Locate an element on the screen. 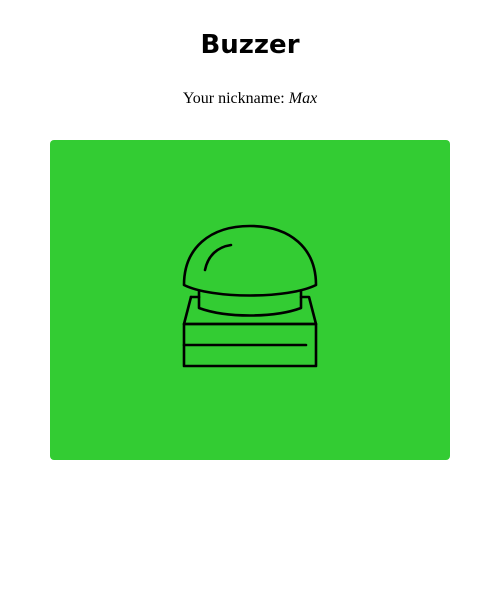 The image size is (500, 600). nickname-label: Your nickname: is located at coordinates (233, 98).